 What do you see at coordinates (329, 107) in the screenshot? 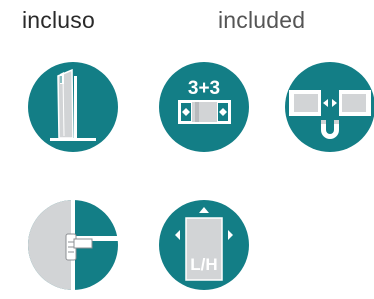
I see `magnetic-closure-icon` at bounding box center [329, 107].